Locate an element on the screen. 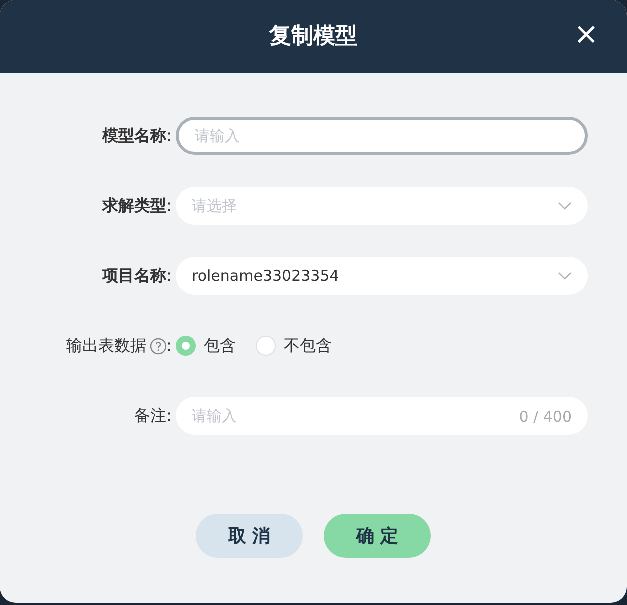 Image resolution: width=627 pixels, height=605 pixels. field-label: 求解类型 is located at coordinates (134, 206).